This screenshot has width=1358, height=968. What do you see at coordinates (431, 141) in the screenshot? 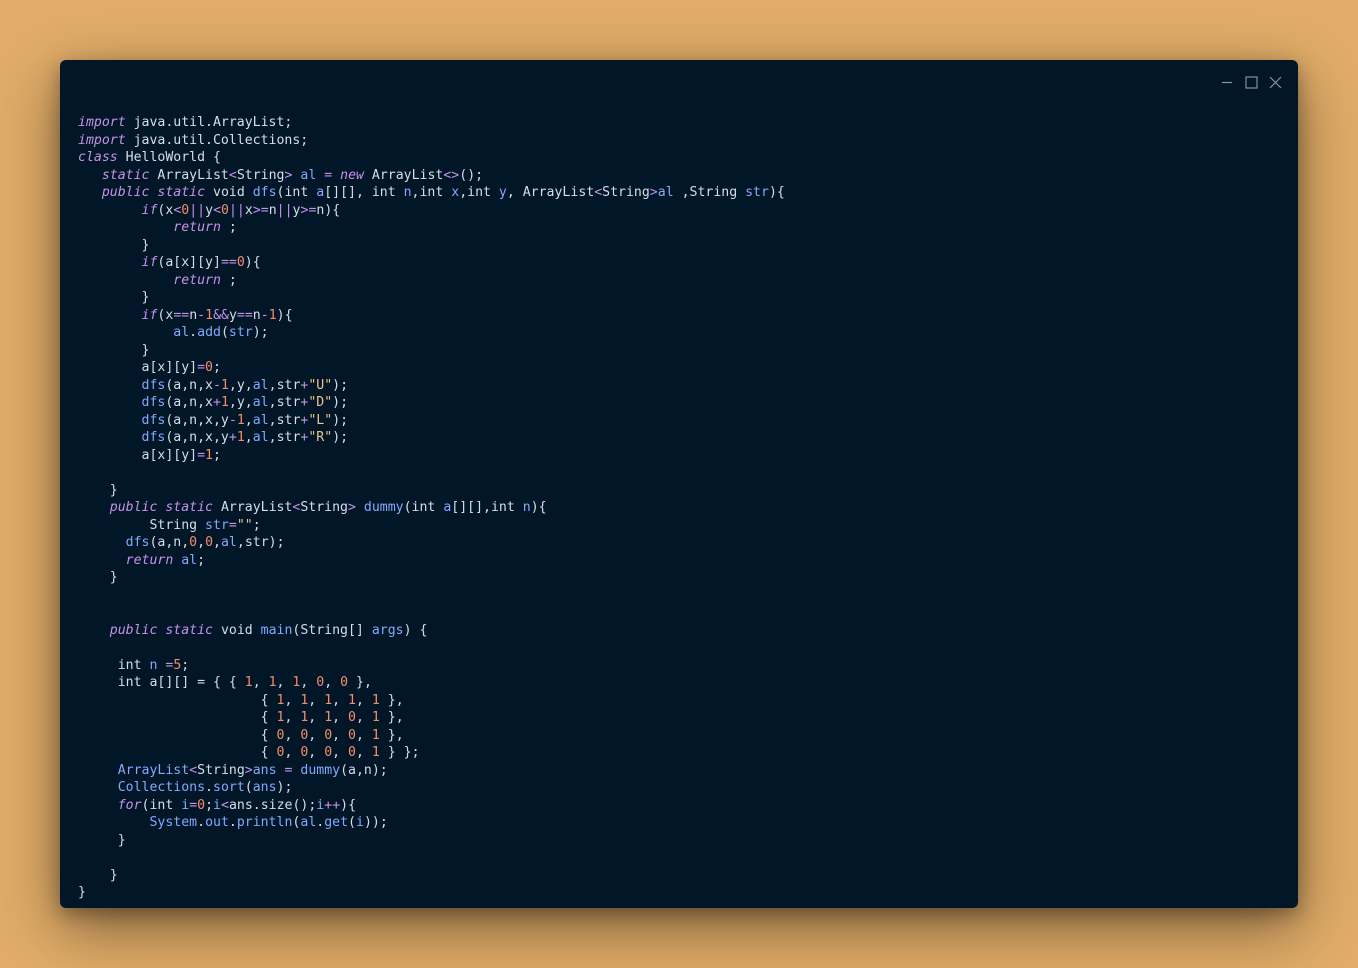
I see `code-line: import java.util.Collections;` at bounding box center [431, 141].